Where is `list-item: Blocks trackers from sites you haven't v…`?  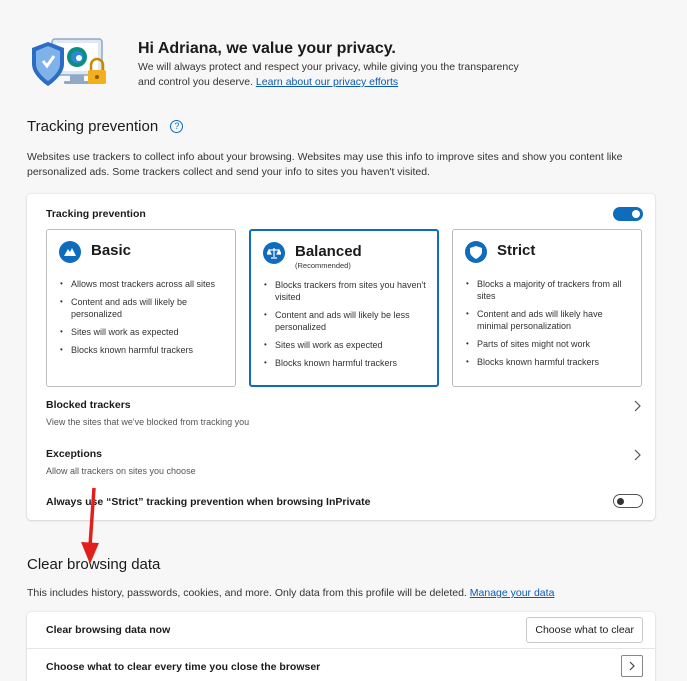 list-item: Blocks trackers from sites you haven't v… is located at coordinates (345, 291).